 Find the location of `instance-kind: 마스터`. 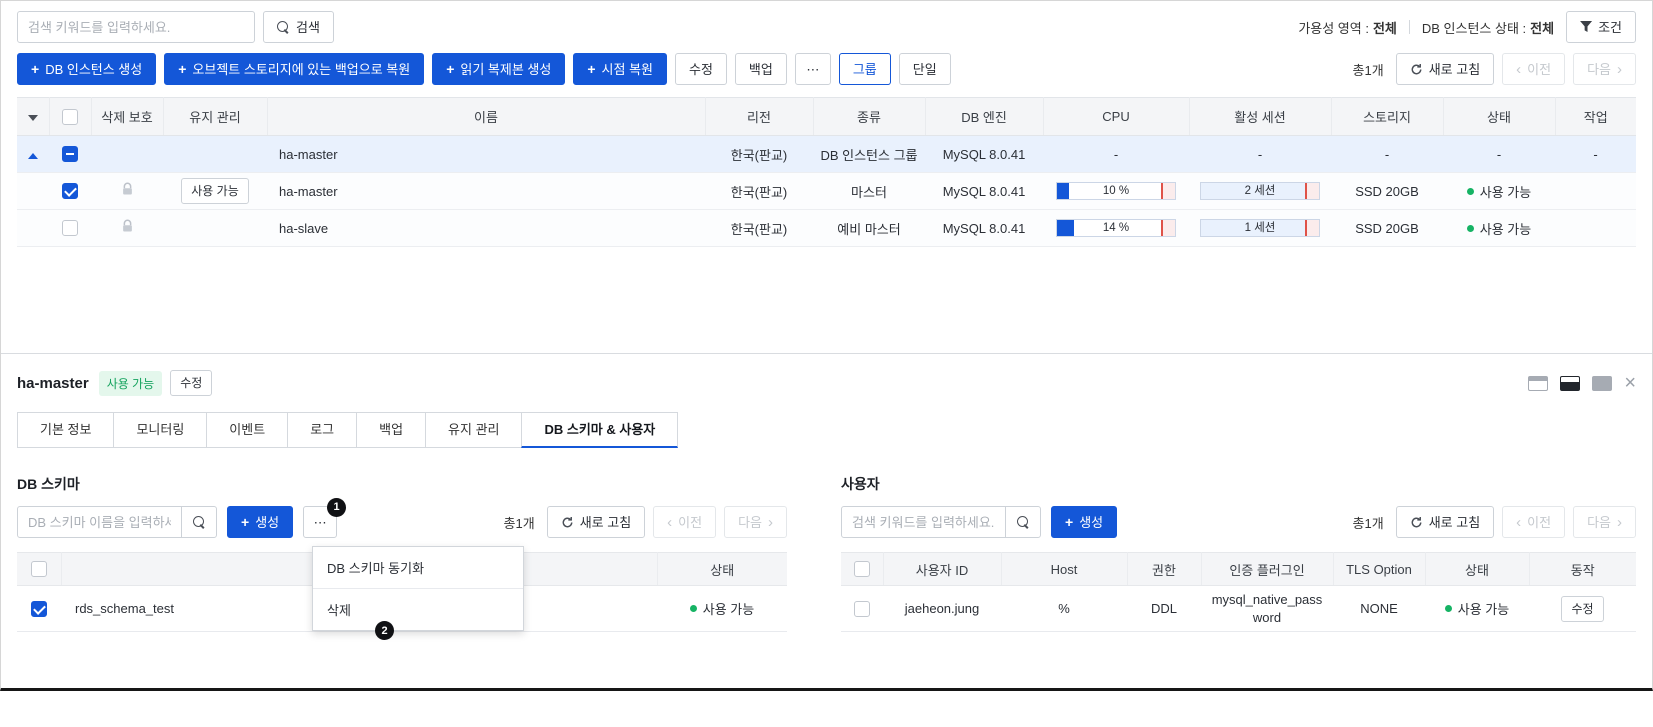

instance-kind: 마스터 is located at coordinates (869, 191).